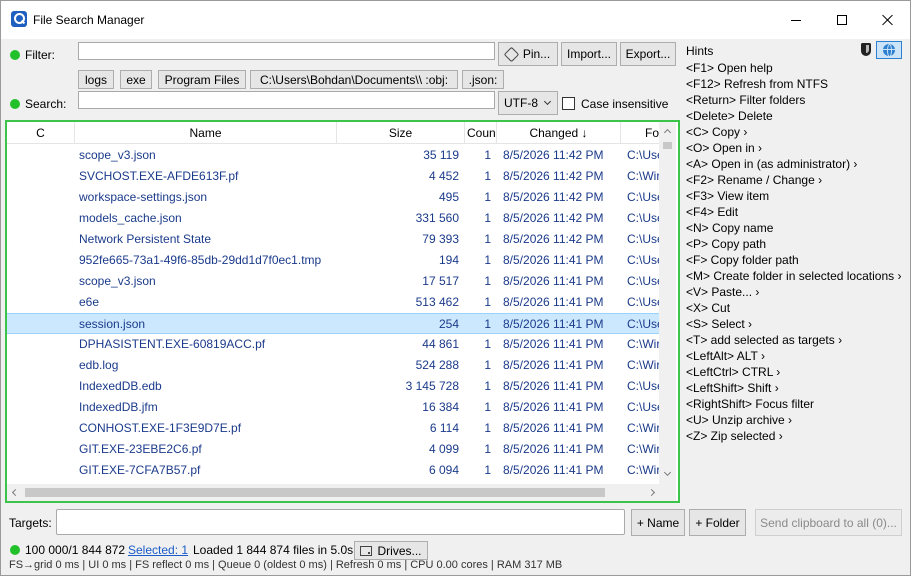 The height and width of the screenshot is (576, 911). What do you see at coordinates (866, 49) in the screenshot?
I see `shield-icon` at bounding box center [866, 49].